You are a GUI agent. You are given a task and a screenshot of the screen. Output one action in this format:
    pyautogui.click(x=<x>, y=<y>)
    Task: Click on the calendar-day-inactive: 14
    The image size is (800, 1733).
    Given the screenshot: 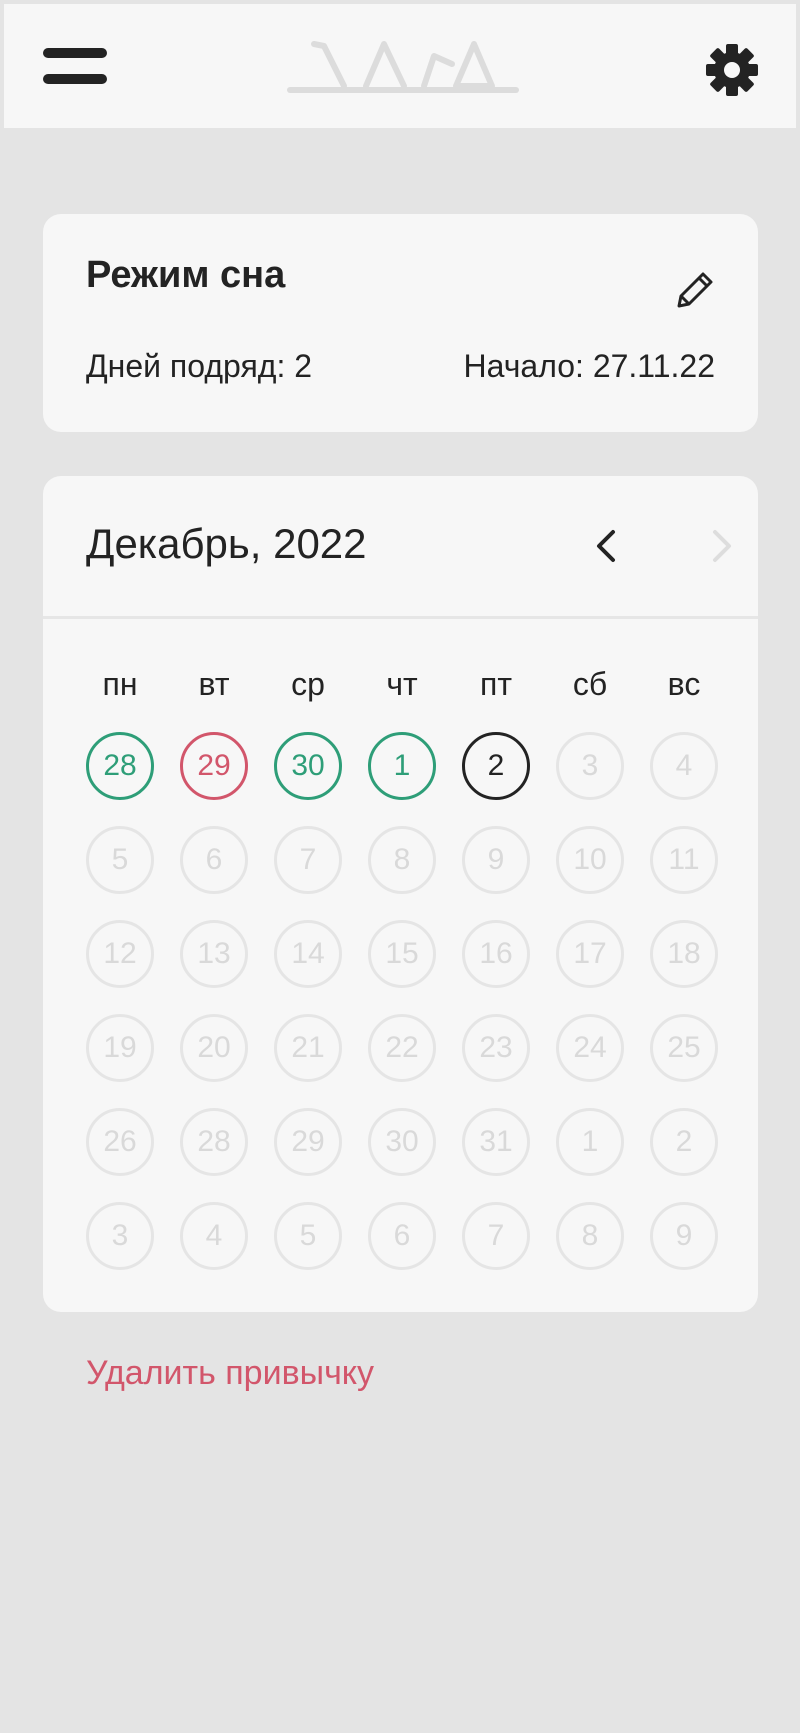 What is the action you would take?
    pyautogui.click(x=308, y=954)
    